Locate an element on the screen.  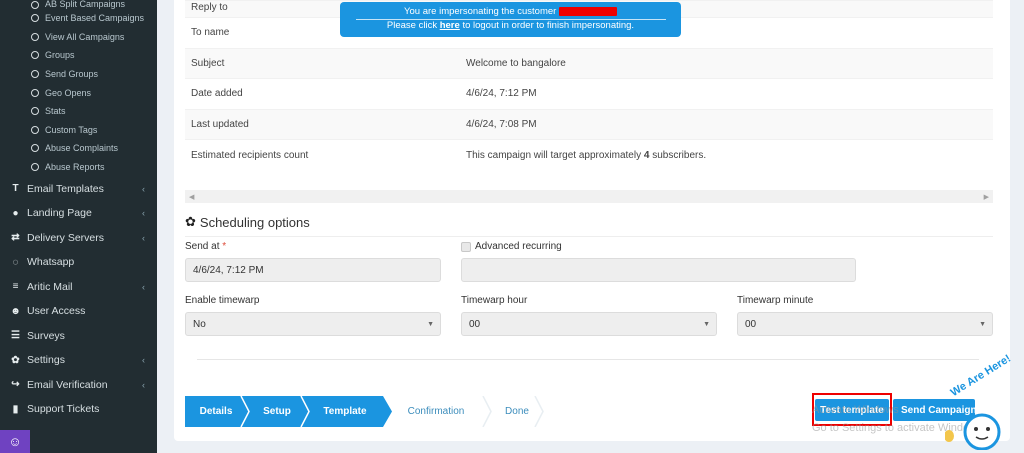
sidebar-item-email-templates: T Email Templates ‹ is located at coordinates (78, 188).